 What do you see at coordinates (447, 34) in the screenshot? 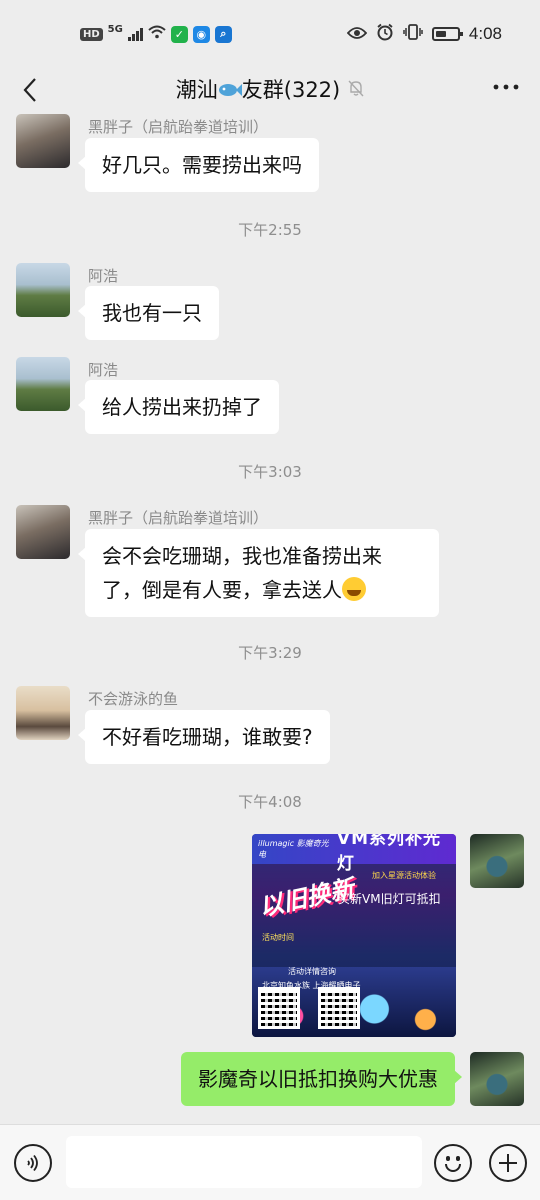
I see `battery-icon` at bounding box center [447, 34].